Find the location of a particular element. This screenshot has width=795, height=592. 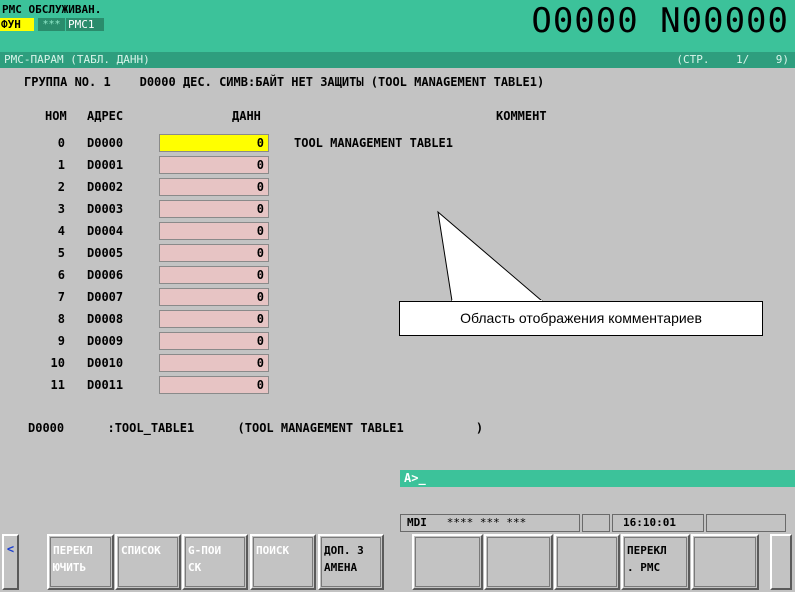

softkey-list: СПИСОК is located at coordinates (148, 562).